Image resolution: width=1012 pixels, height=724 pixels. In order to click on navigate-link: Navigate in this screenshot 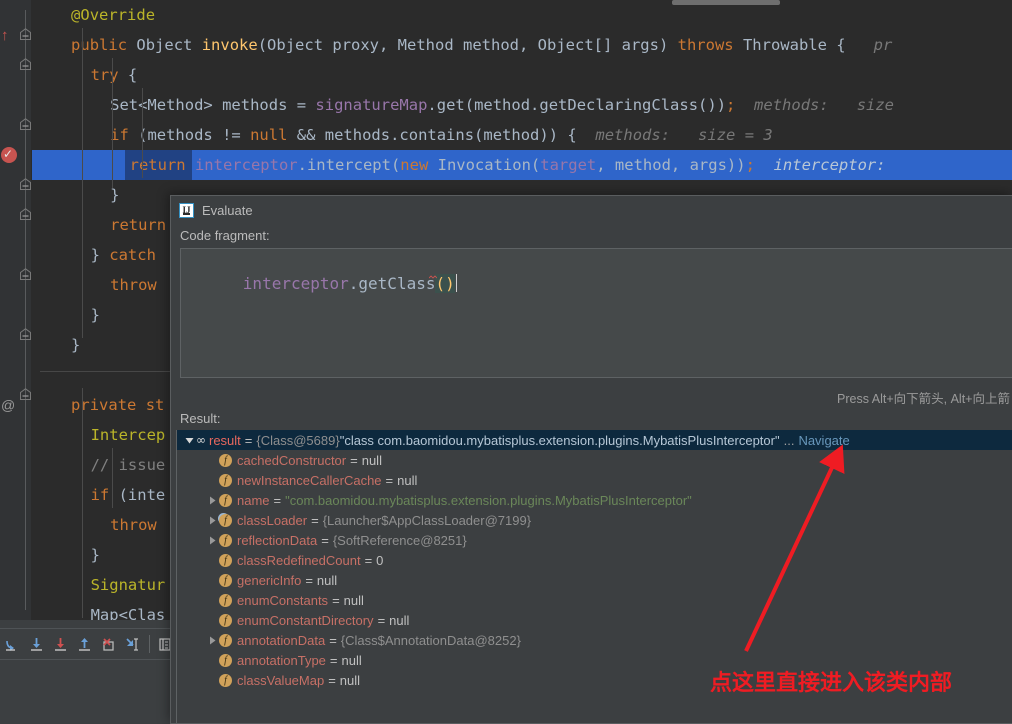, I will do `click(823, 440)`.